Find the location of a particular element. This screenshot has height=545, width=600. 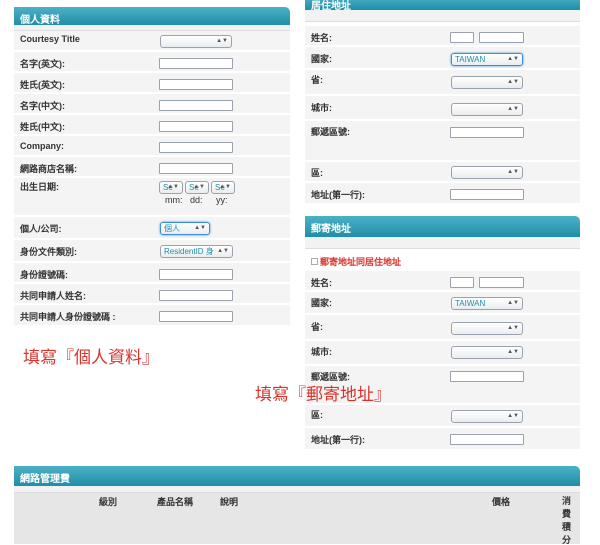

entity-type-row: 個人/公司: 個人 ▲▼ is located at coordinates (152, 228).